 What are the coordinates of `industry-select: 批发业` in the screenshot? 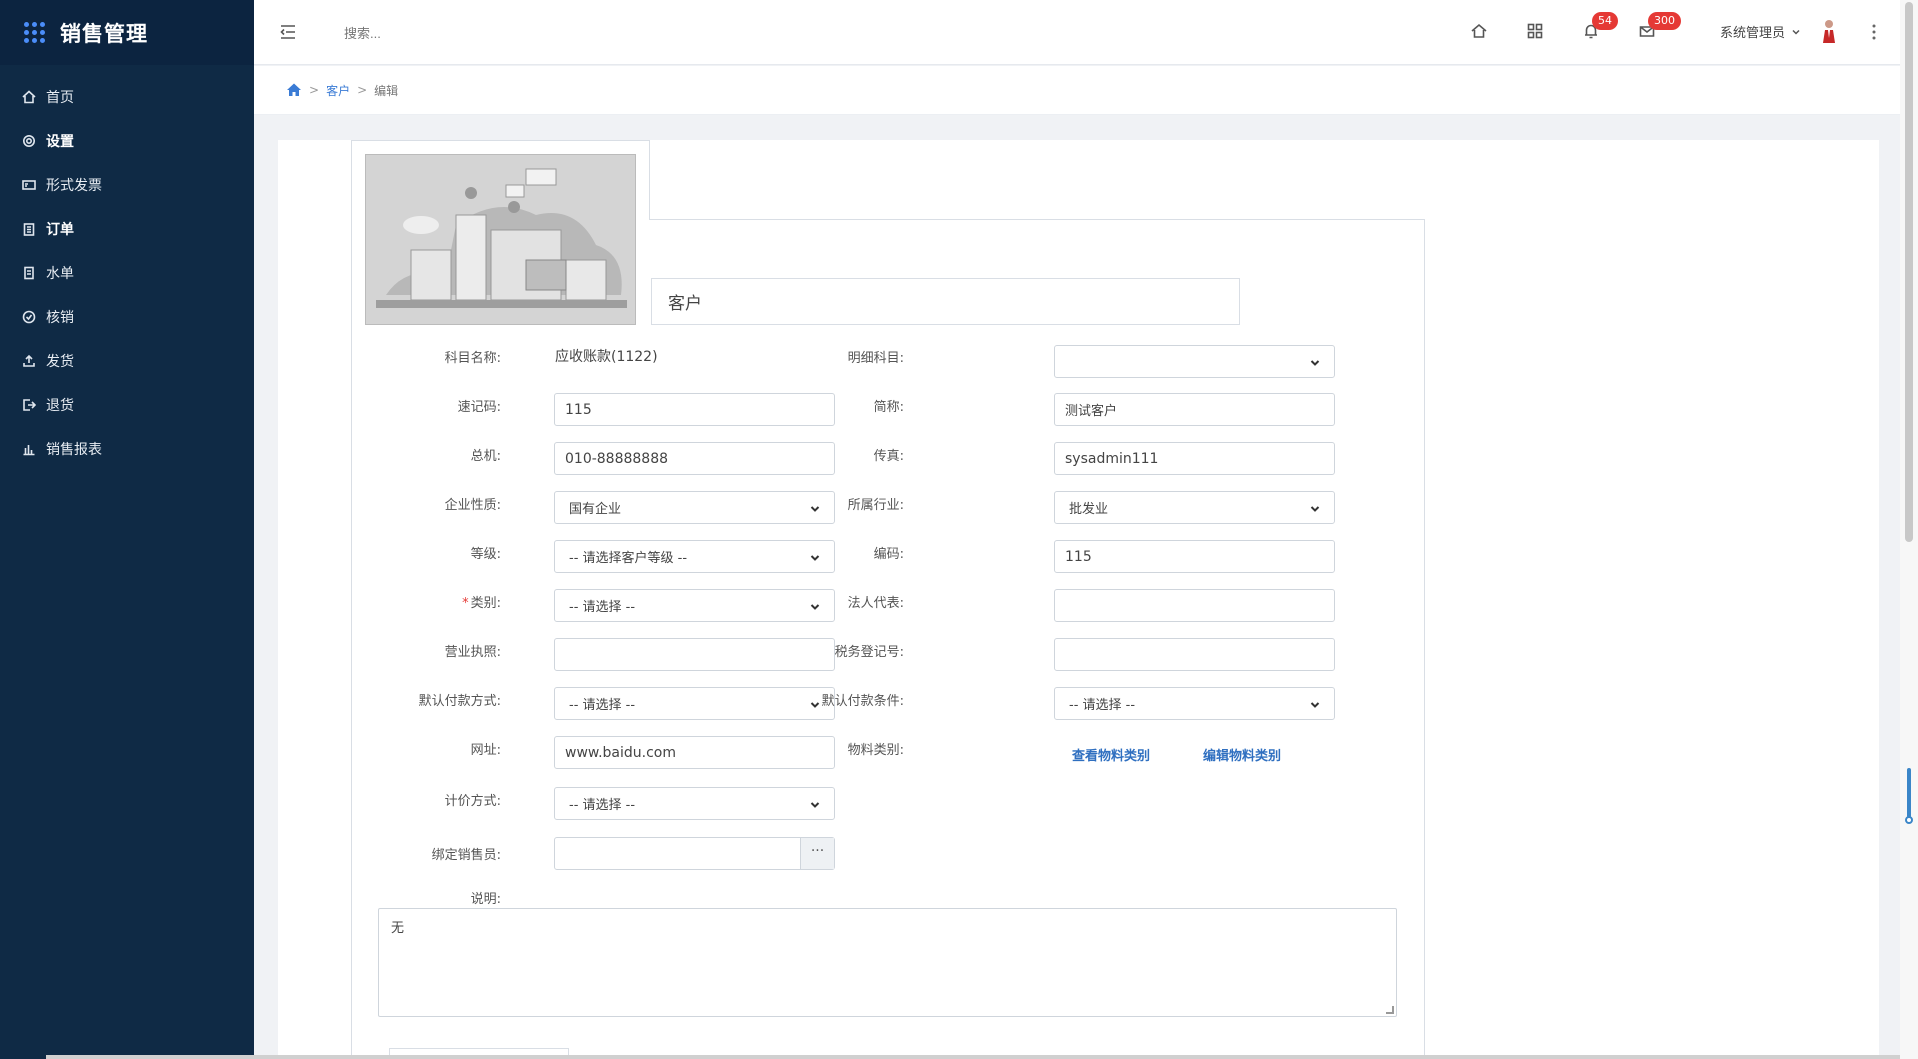 It's located at (1194, 507).